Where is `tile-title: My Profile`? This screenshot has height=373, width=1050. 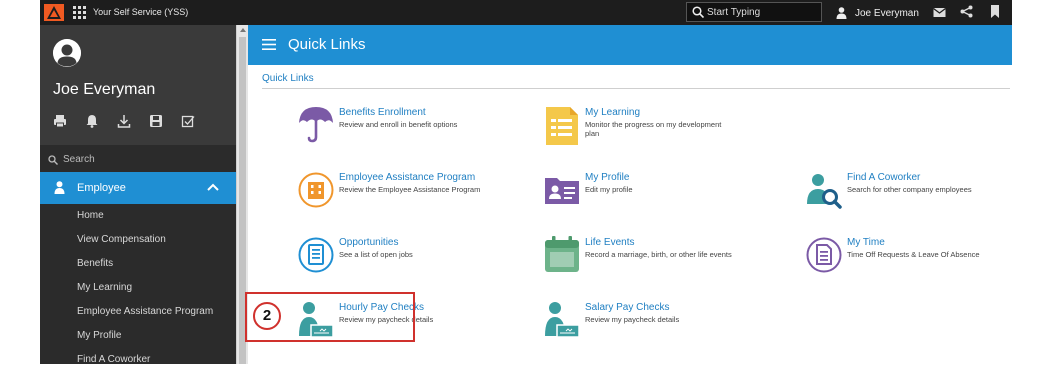 tile-title: My Profile is located at coordinates (607, 177).